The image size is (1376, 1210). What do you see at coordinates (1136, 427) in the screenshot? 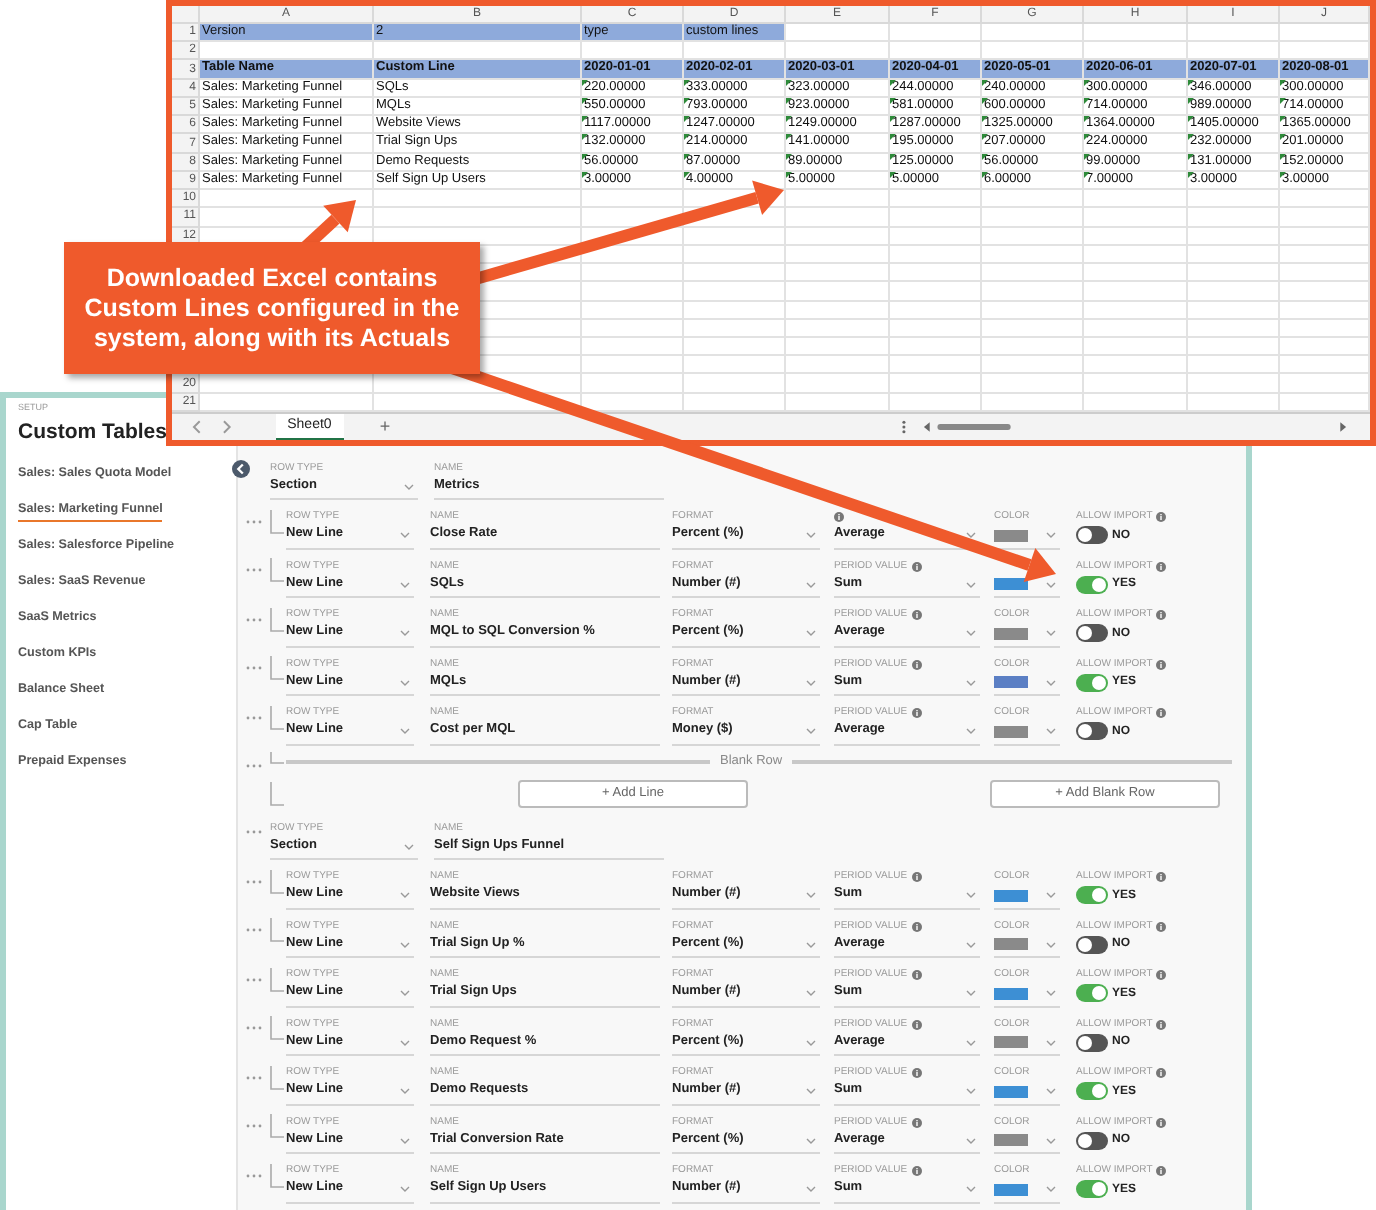
I see `horizontal-scrollbar` at bounding box center [1136, 427].